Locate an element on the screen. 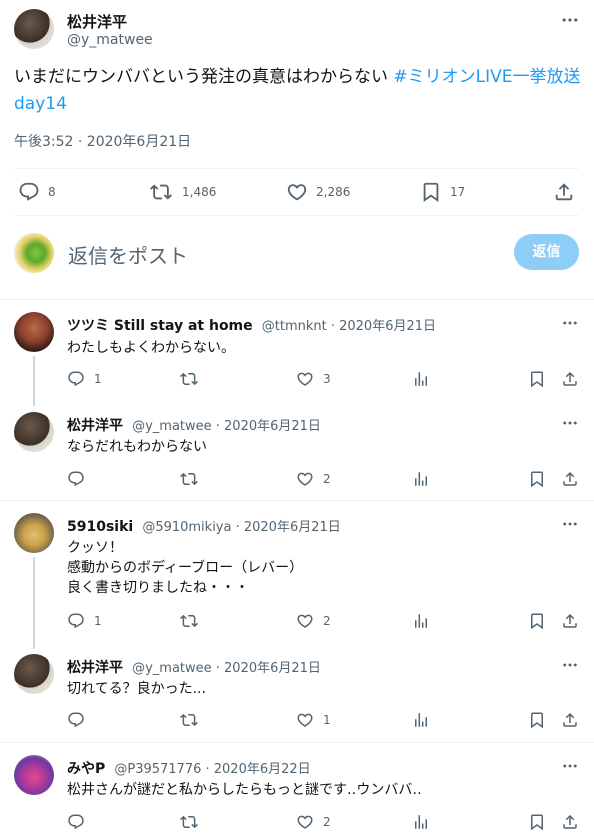 Image resolution: width=594 pixels, height=838 pixels. reply-submit-button: 返信 is located at coordinates (546, 252).